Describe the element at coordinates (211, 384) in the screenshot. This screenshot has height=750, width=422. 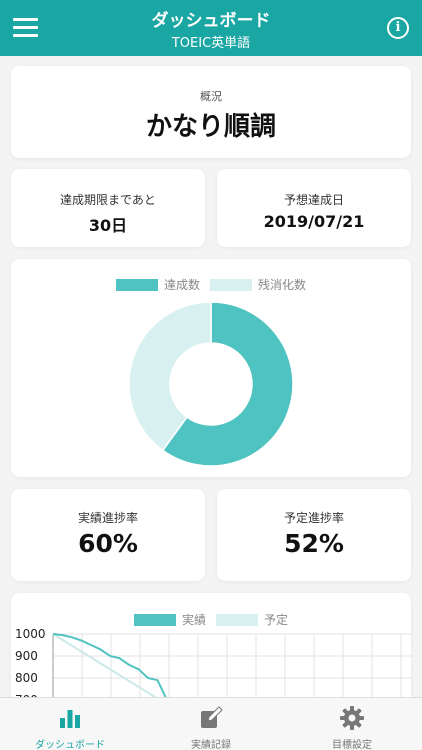
I see `donut-chart` at that location.